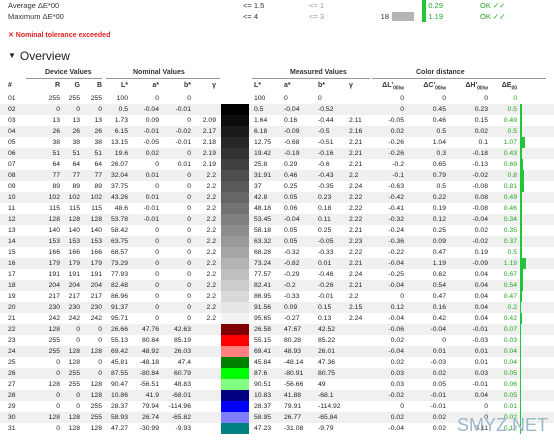 The width and height of the screenshot is (554, 444). What do you see at coordinates (263, 318) in the screenshot?
I see `cell-mL: 95.65` at bounding box center [263, 318].